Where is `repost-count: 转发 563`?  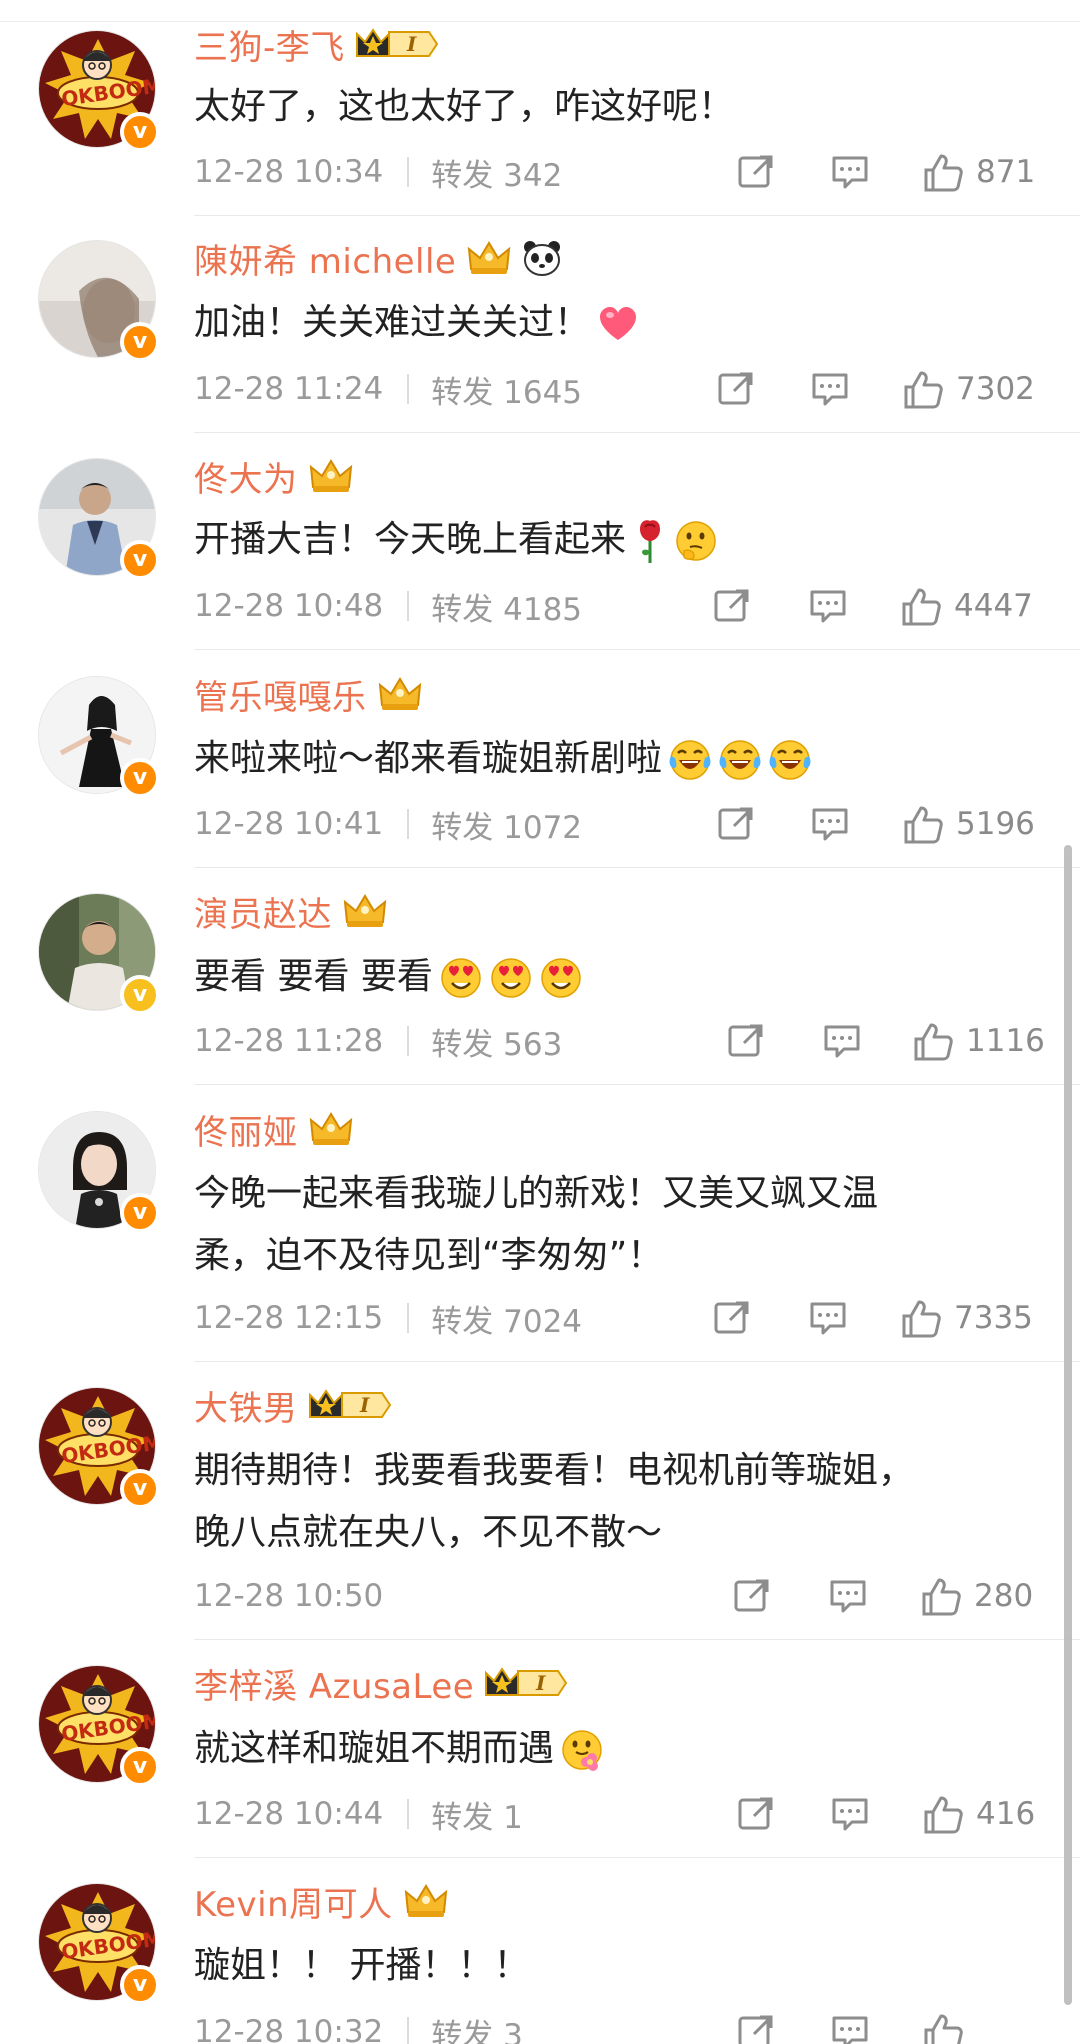 repost-count: 转发 563 is located at coordinates (496, 1041).